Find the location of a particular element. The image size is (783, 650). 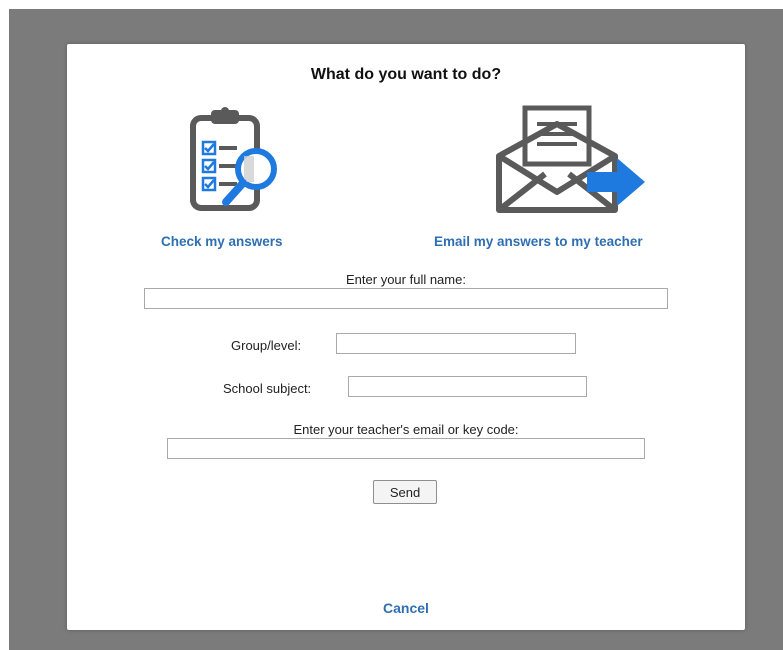

email-teacher-option: Email my answers to my teacher is located at coordinates (572, 179).